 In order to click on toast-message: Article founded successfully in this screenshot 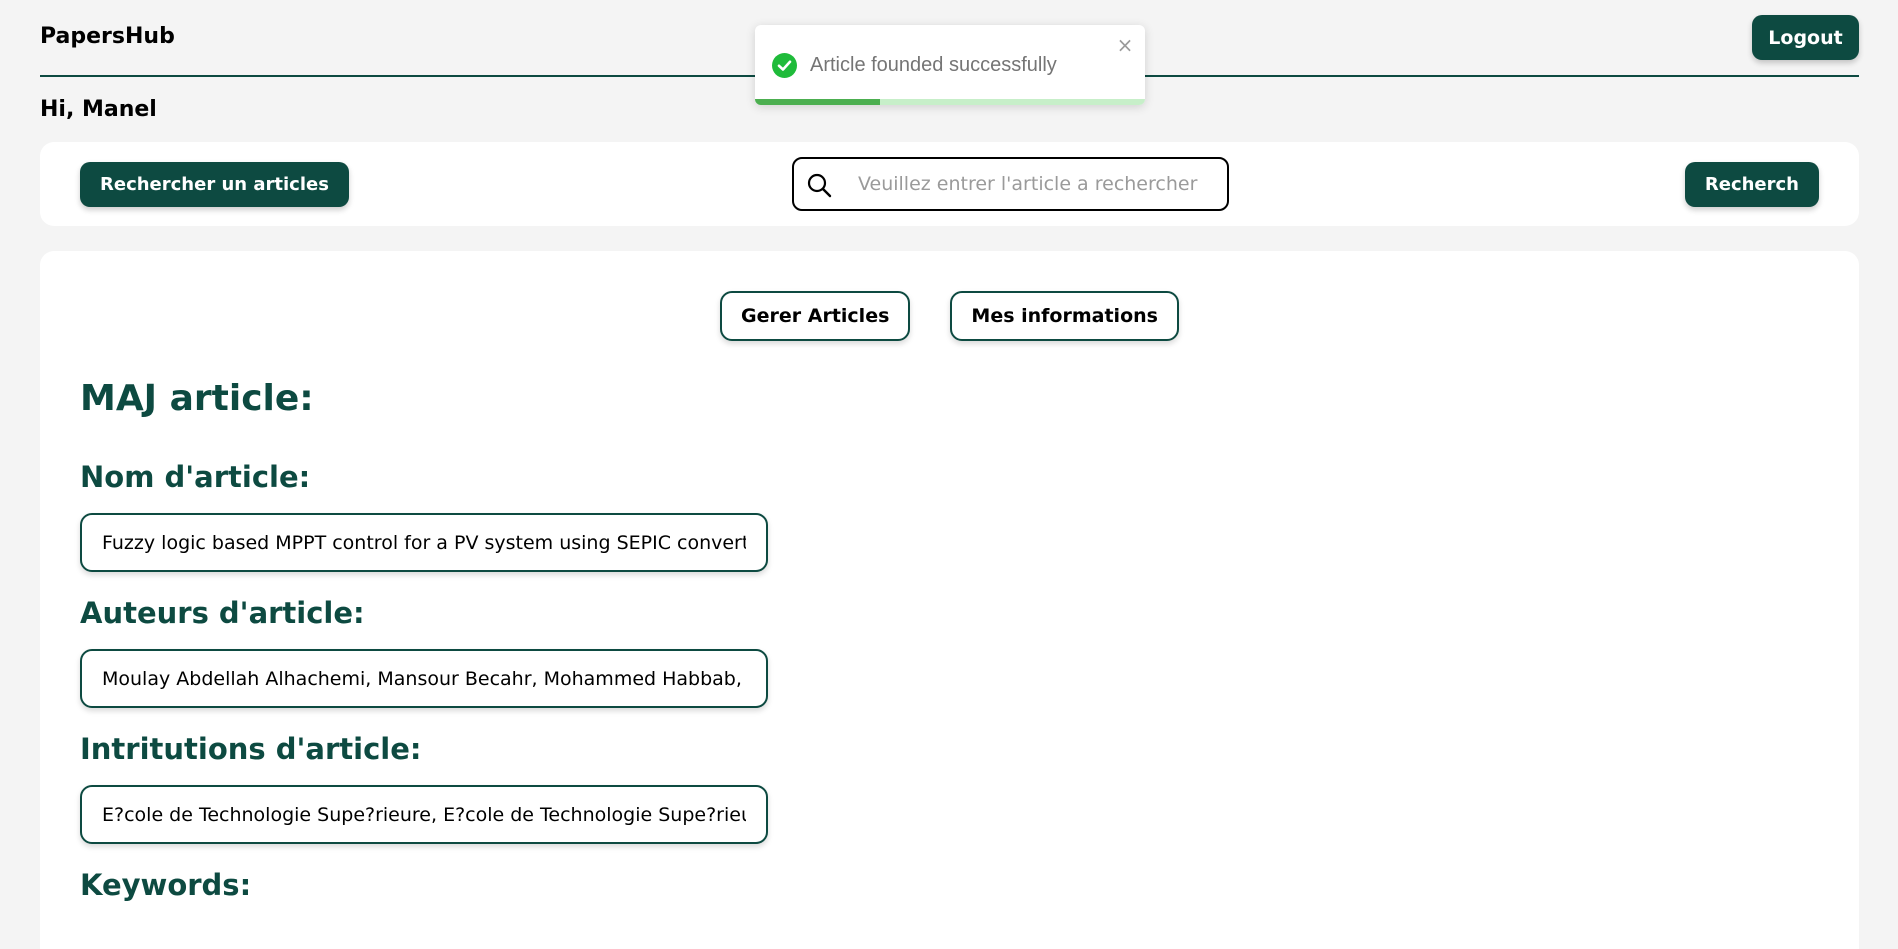, I will do `click(933, 65)`.